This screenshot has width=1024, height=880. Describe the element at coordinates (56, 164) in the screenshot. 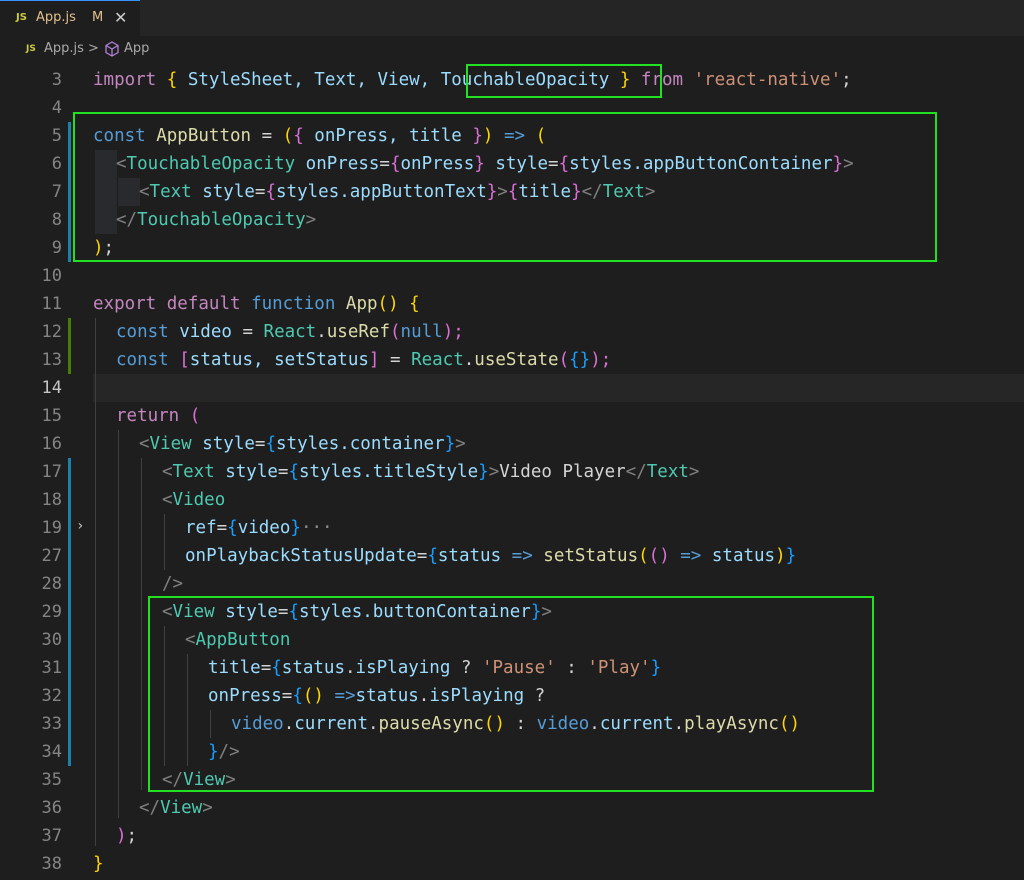

I see `line-number: 6` at that location.